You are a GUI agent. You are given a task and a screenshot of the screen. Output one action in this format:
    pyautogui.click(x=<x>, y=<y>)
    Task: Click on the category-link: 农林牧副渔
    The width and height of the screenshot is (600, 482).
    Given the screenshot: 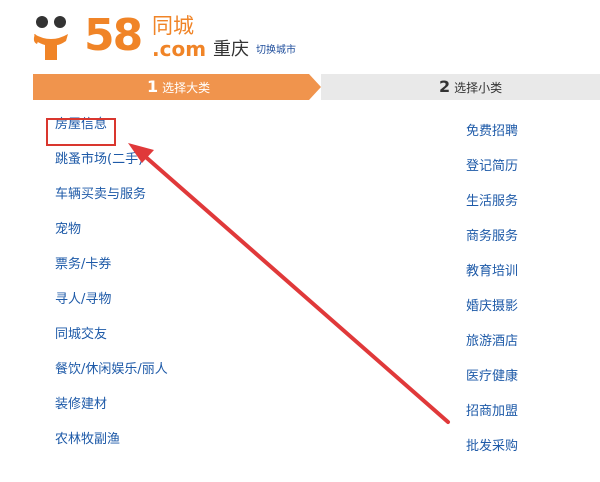 What is the action you would take?
    pyautogui.click(x=87, y=440)
    